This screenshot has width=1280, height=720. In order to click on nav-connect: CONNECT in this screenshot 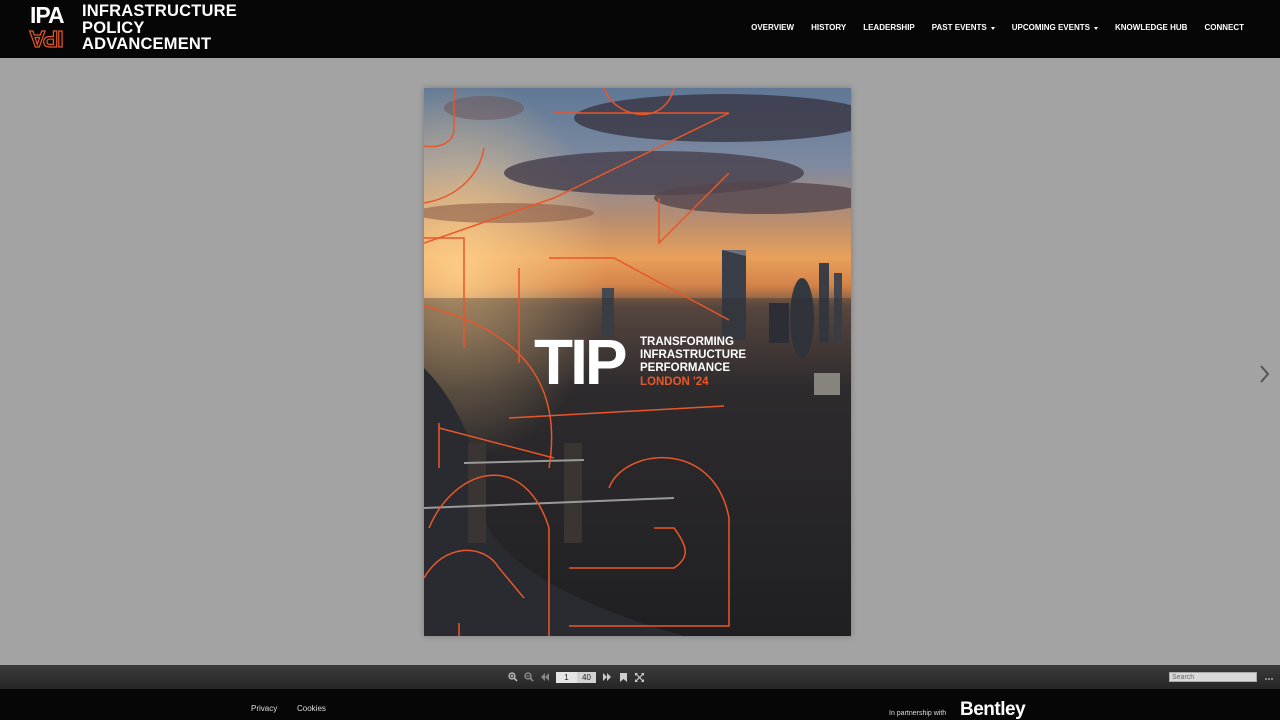, I will do `click(1224, 28)`.